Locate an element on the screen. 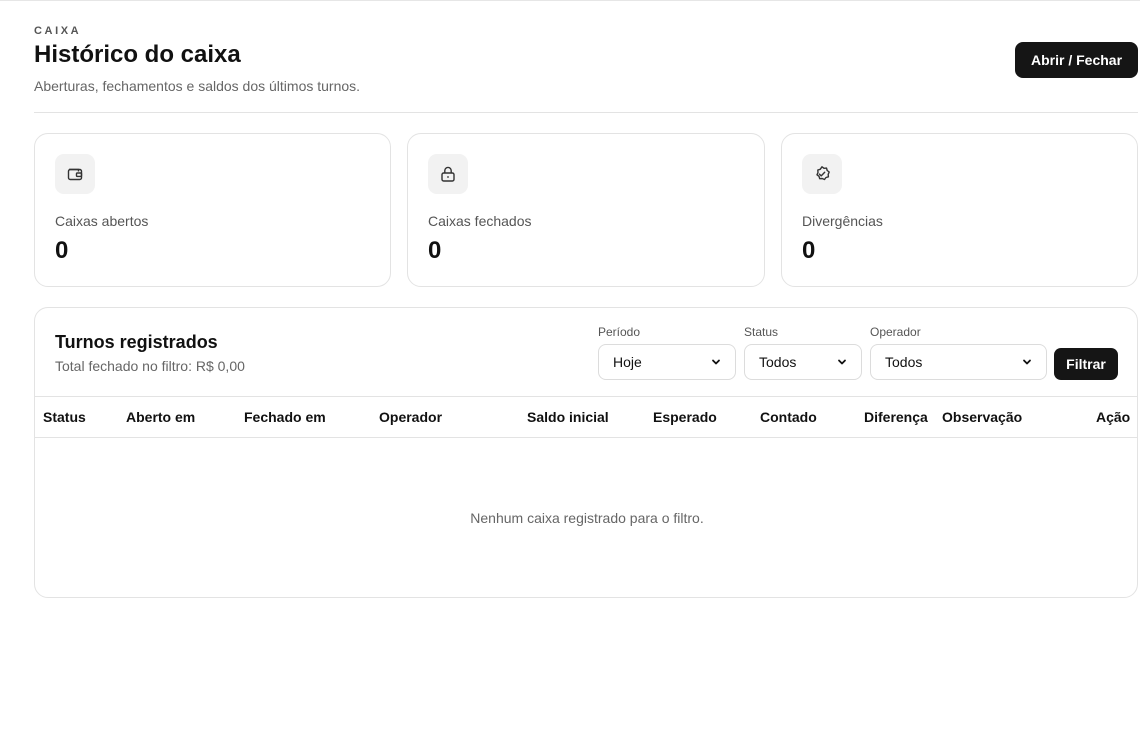 Image resolution: width=1140 pixels, height=740 pixels. empty-state-message: Nenhum caixa registrado para o filtro. is located at coordinates (587, 518).